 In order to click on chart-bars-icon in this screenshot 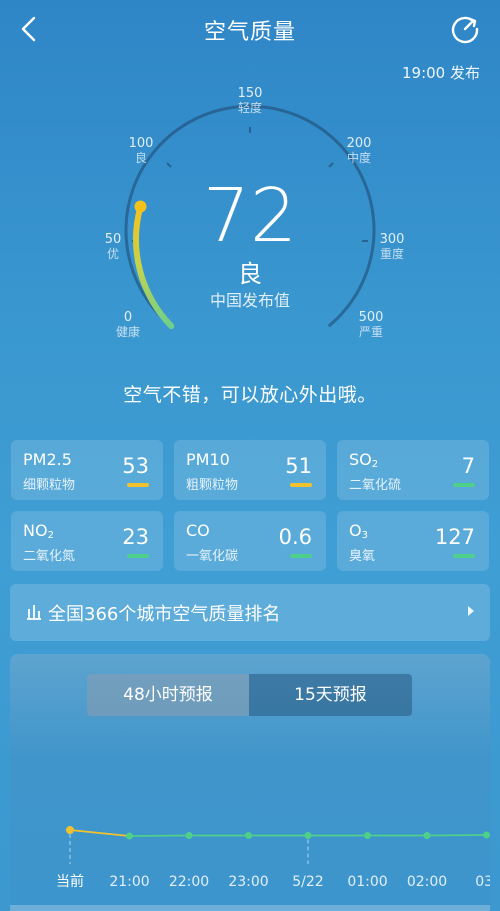, I will do `click(34, 612)`.